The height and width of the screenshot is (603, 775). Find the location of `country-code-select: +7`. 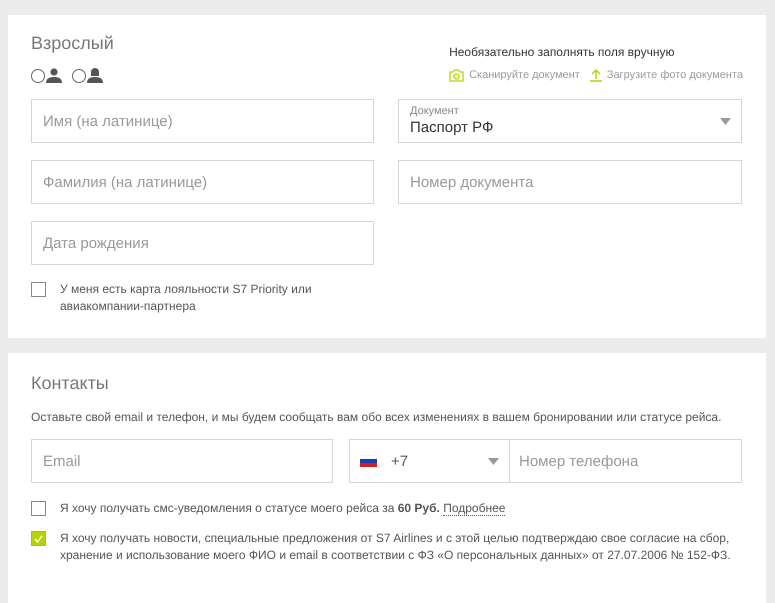

country-code-select: +7 is located at coordinates (429, 461).